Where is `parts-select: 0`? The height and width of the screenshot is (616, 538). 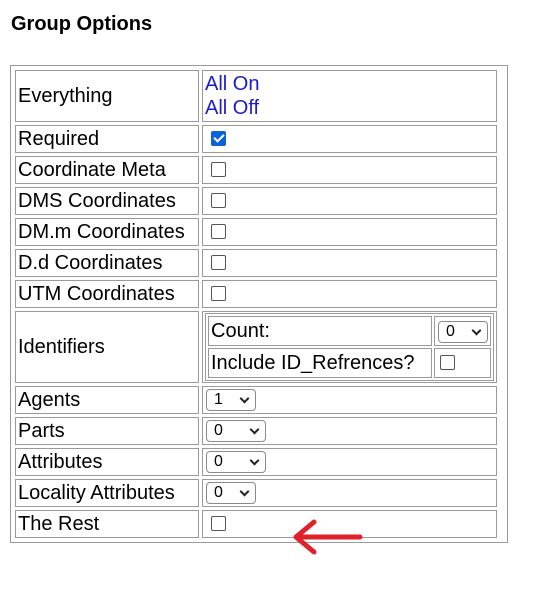 parts-select: 0 is located at coordinates (236, 431).